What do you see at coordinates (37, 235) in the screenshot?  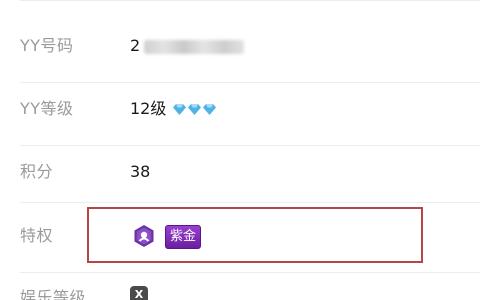 I see `privilege-label: 特权` at bounding box center [37, 235].